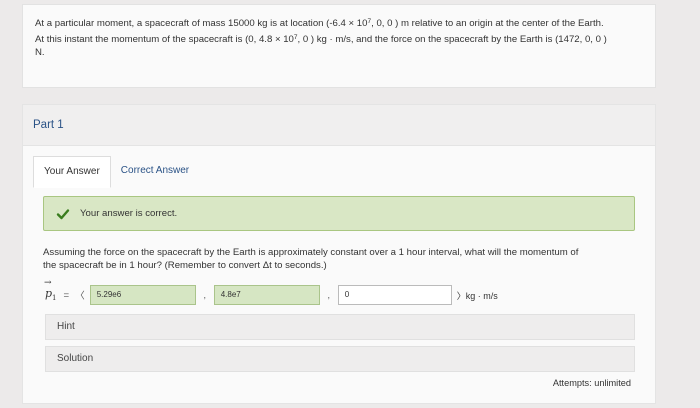  What do you see at coordinates (266, 295) in the screenshot?
I see `momentum-y-input: 4.8e7` at bounding box center [266, 295].